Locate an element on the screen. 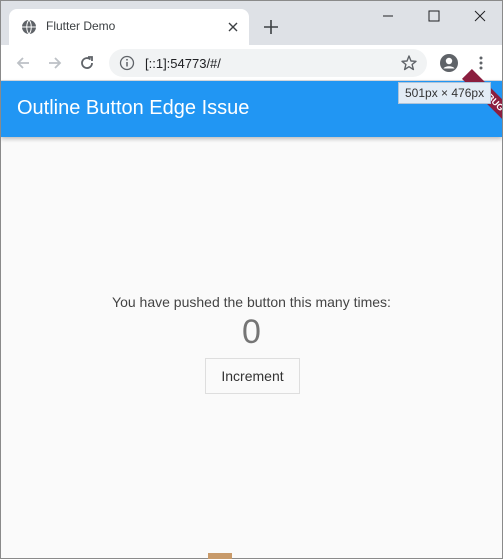 The image size is (503, 559). info-icon is located at coordinates (127, 63).